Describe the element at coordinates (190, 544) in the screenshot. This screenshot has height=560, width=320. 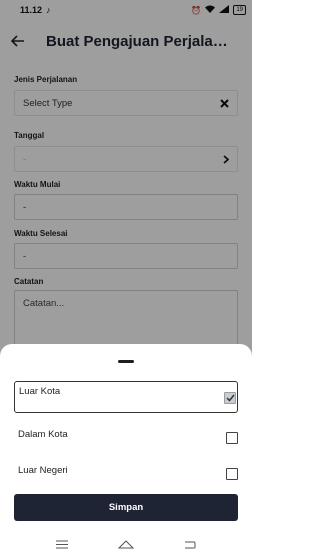
I see `back-nav-icon` at that location.